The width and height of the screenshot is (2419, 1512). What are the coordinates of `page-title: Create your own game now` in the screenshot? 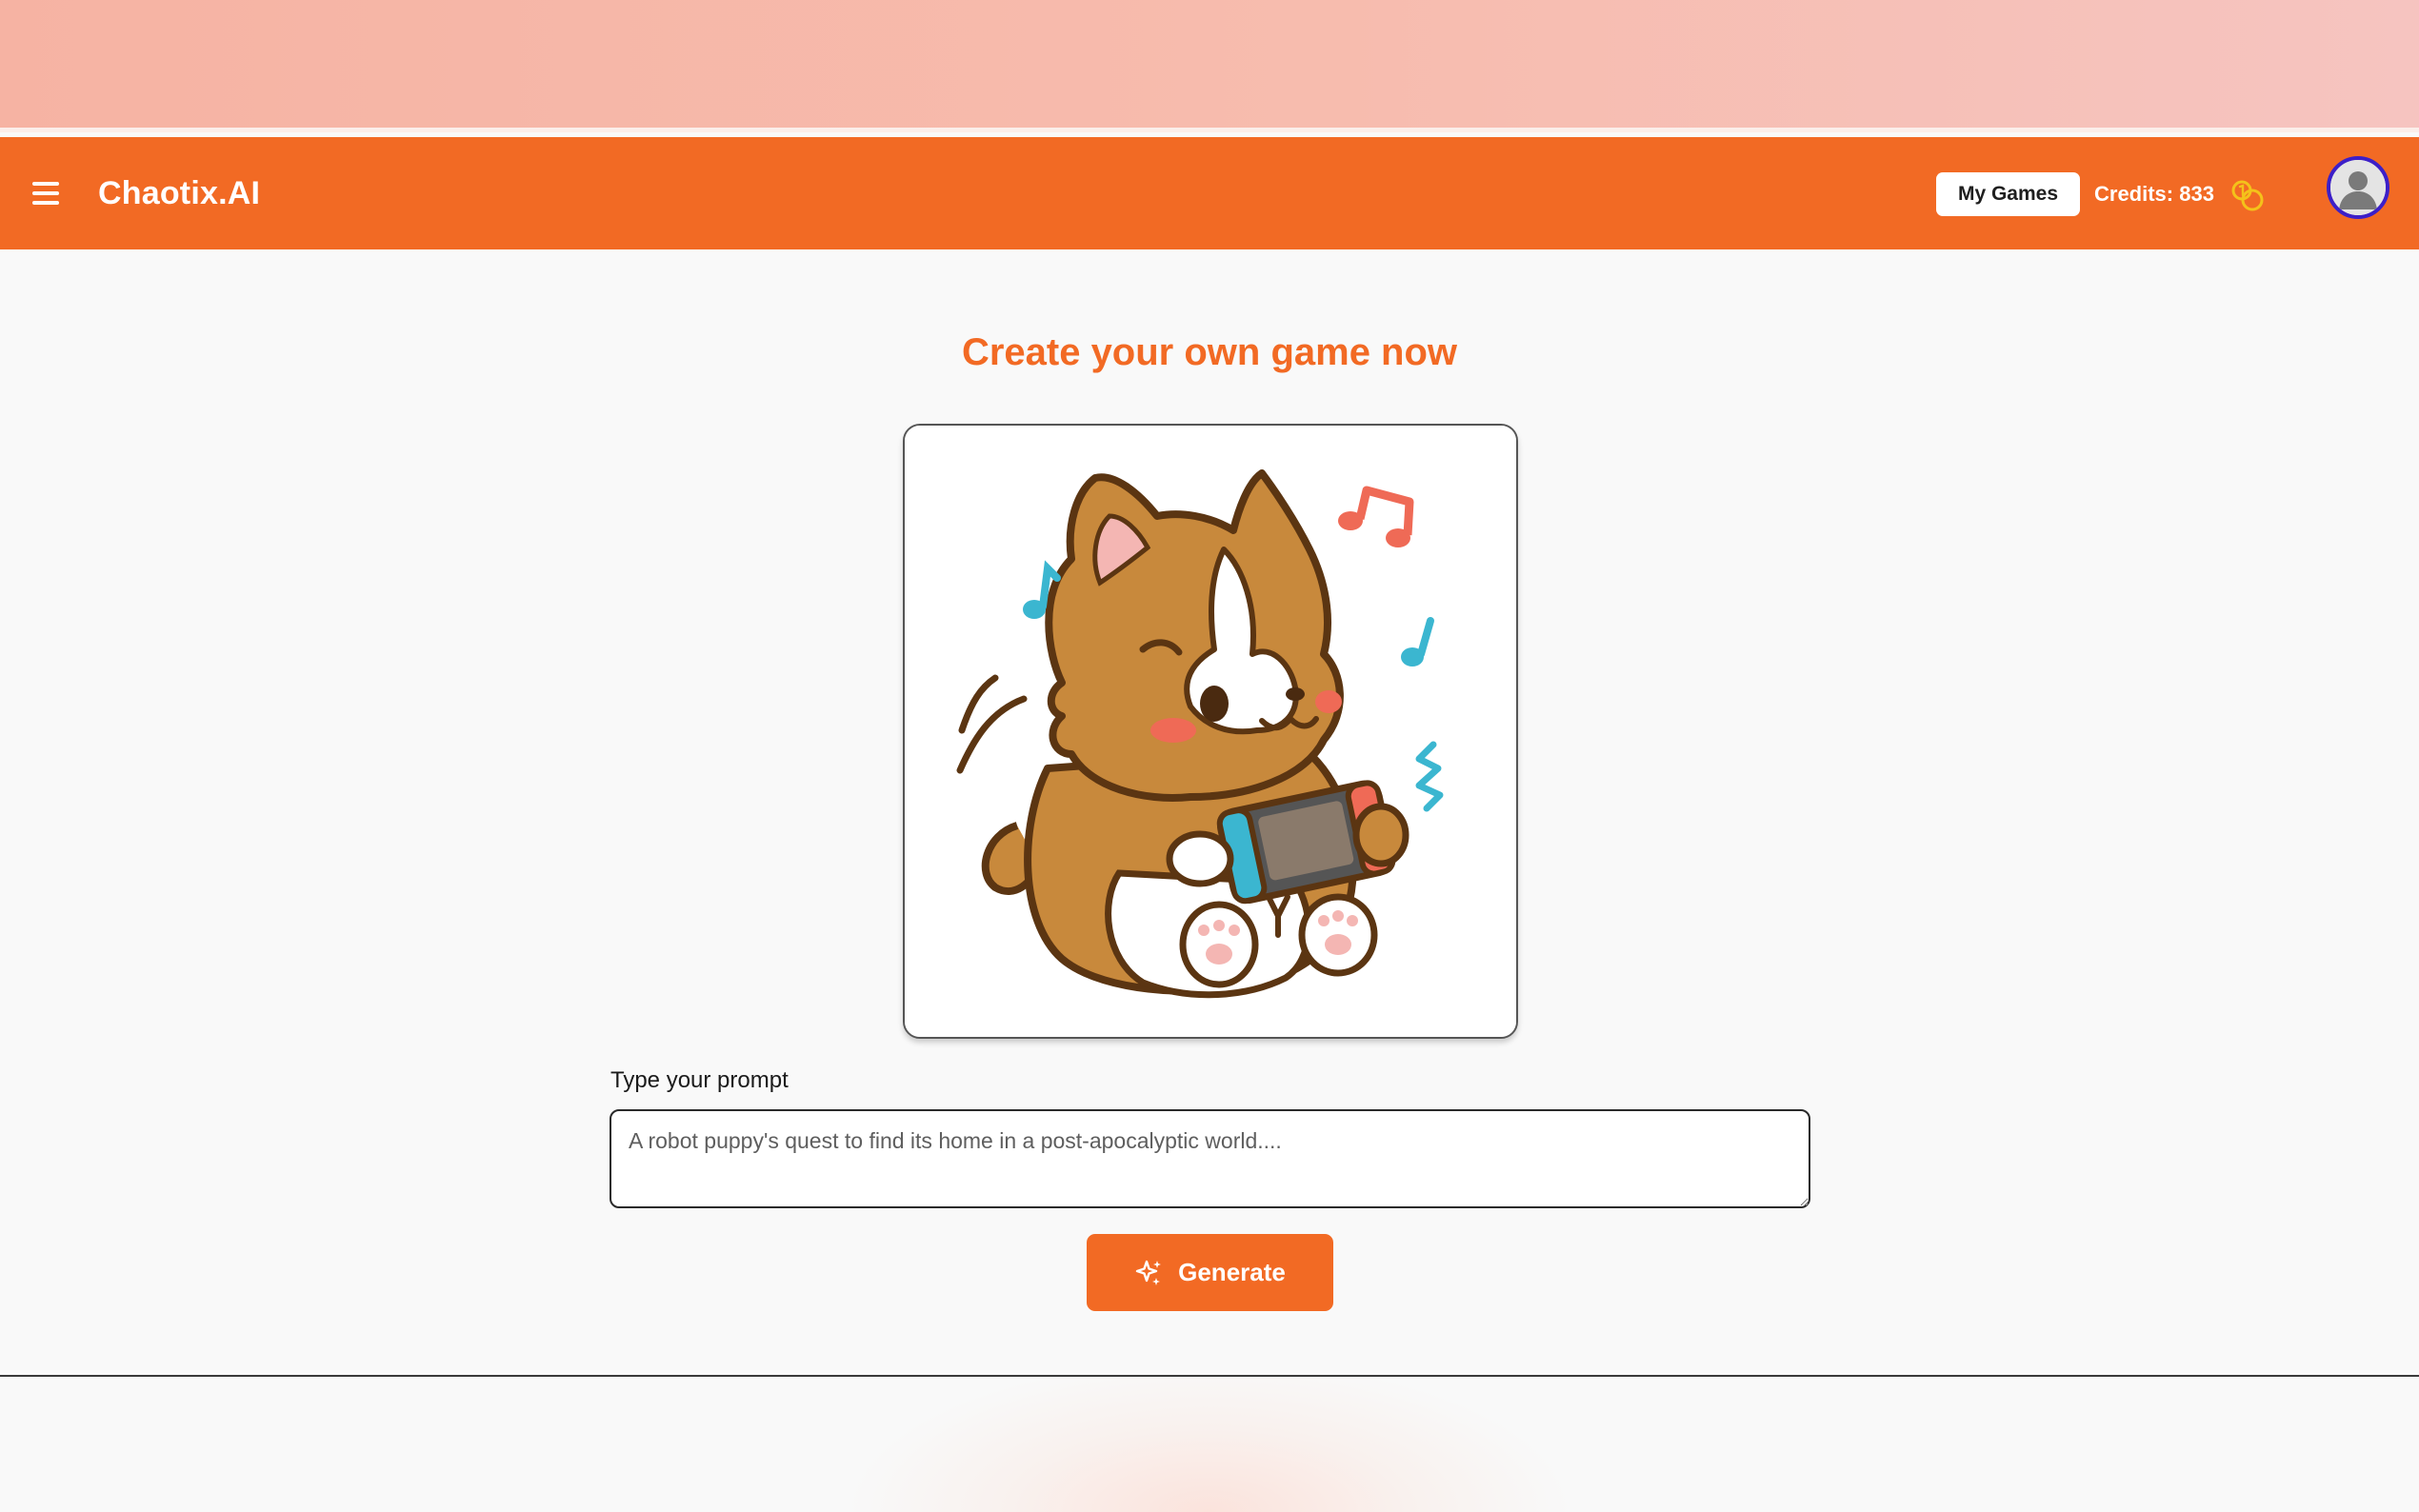 It's located at (1209, 352).